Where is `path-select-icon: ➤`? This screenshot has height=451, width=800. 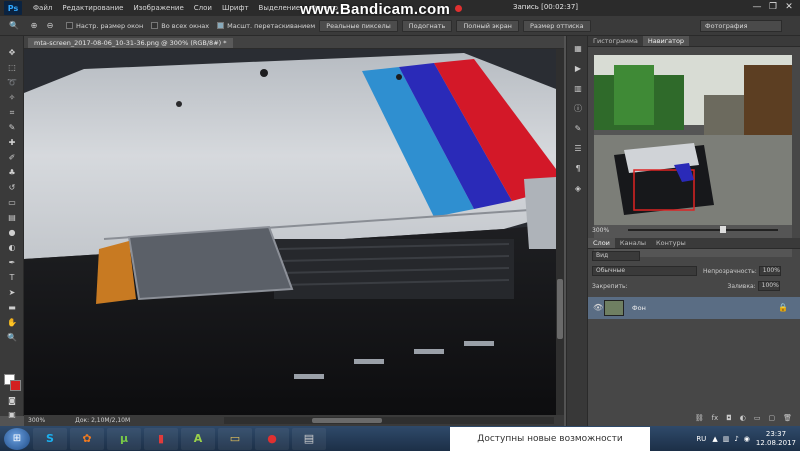
path-select-icon: ➤ is located at coordinates (12, 292).